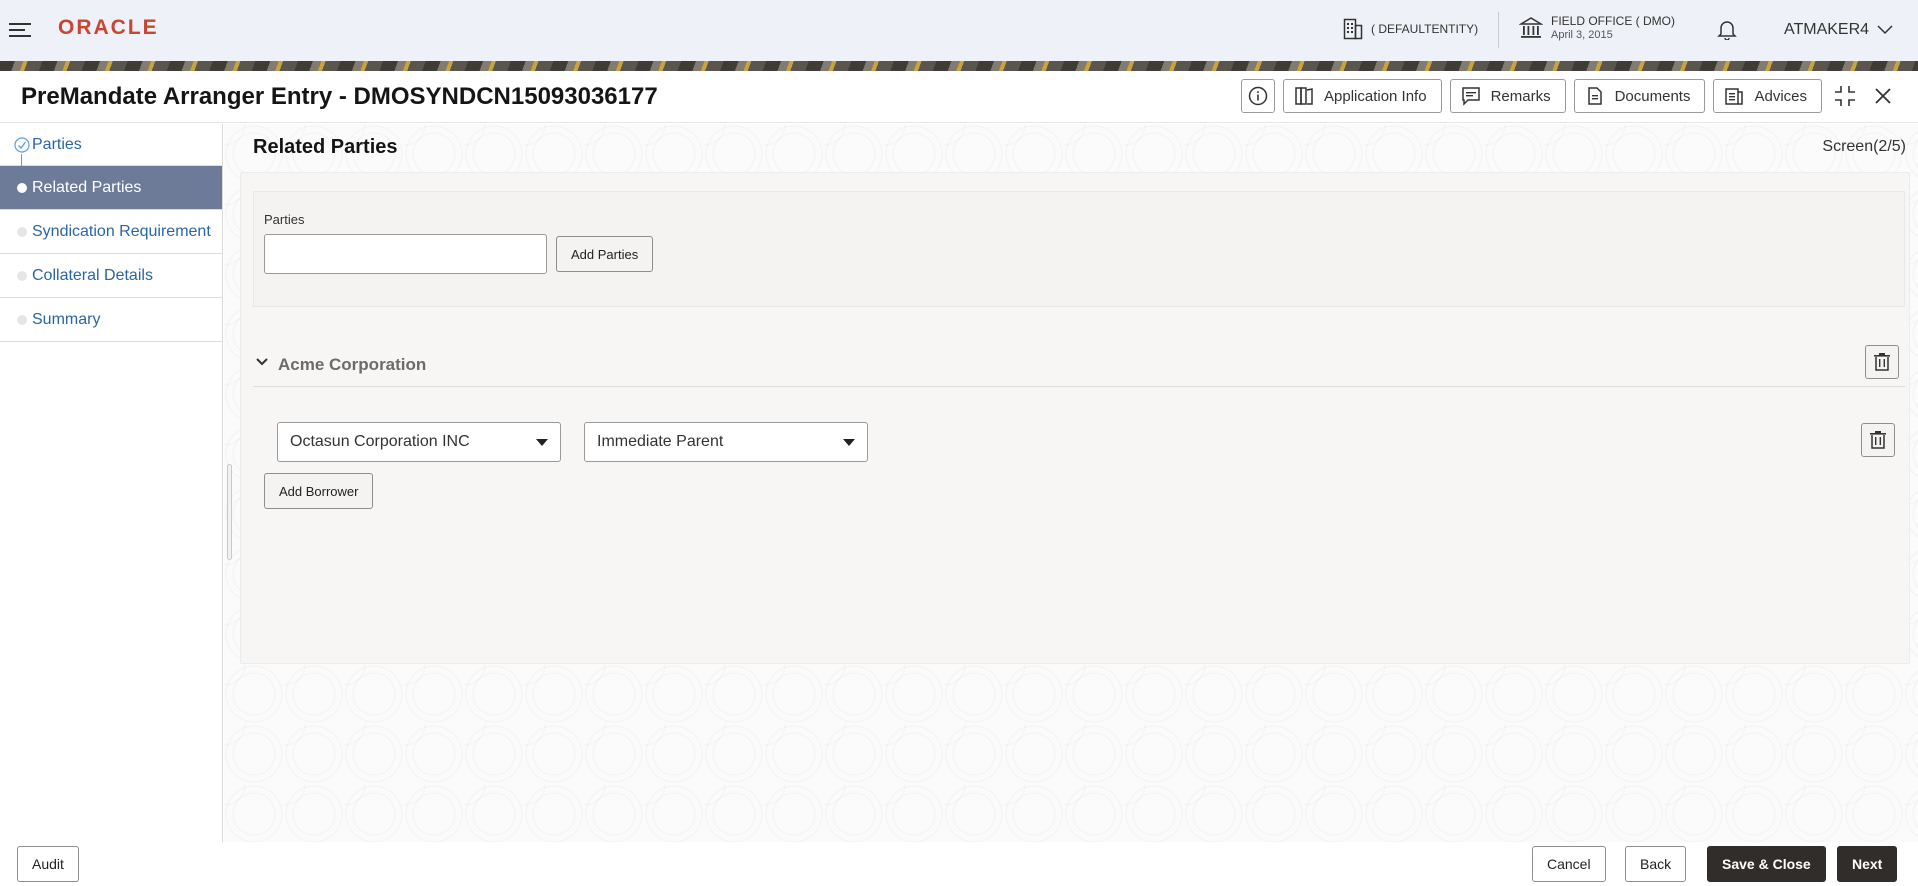  I want to click on step-parties: Parties, so click(111, 150).